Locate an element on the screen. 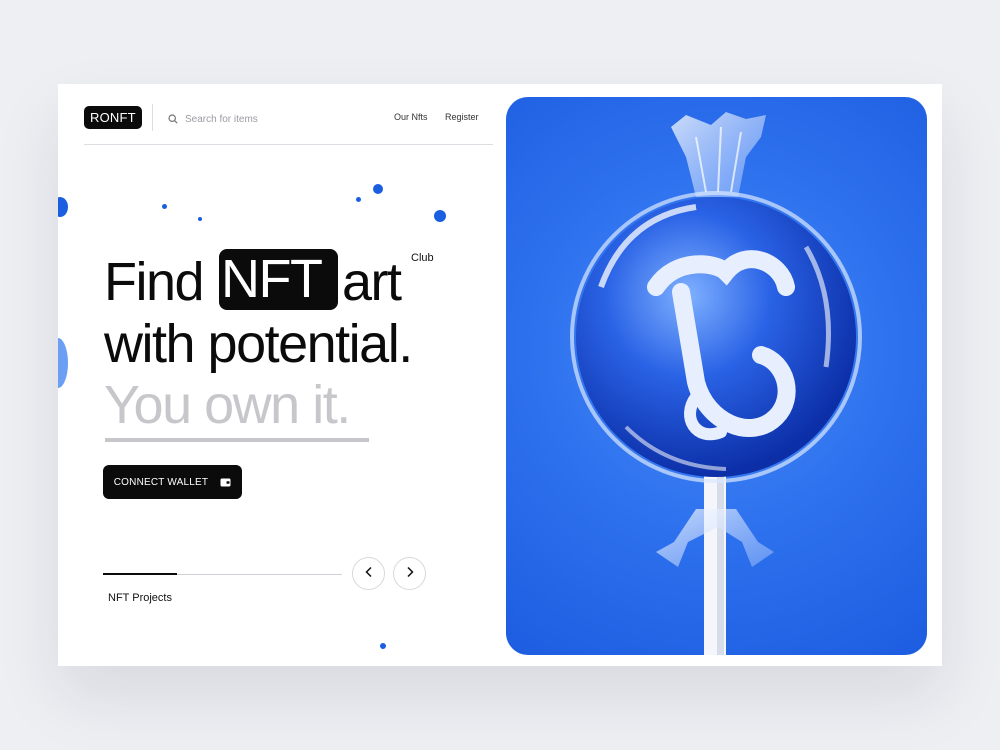 The width and height of the screenshot is (1000, 750). chevron-right-icon is located at coordinates (410, 574).